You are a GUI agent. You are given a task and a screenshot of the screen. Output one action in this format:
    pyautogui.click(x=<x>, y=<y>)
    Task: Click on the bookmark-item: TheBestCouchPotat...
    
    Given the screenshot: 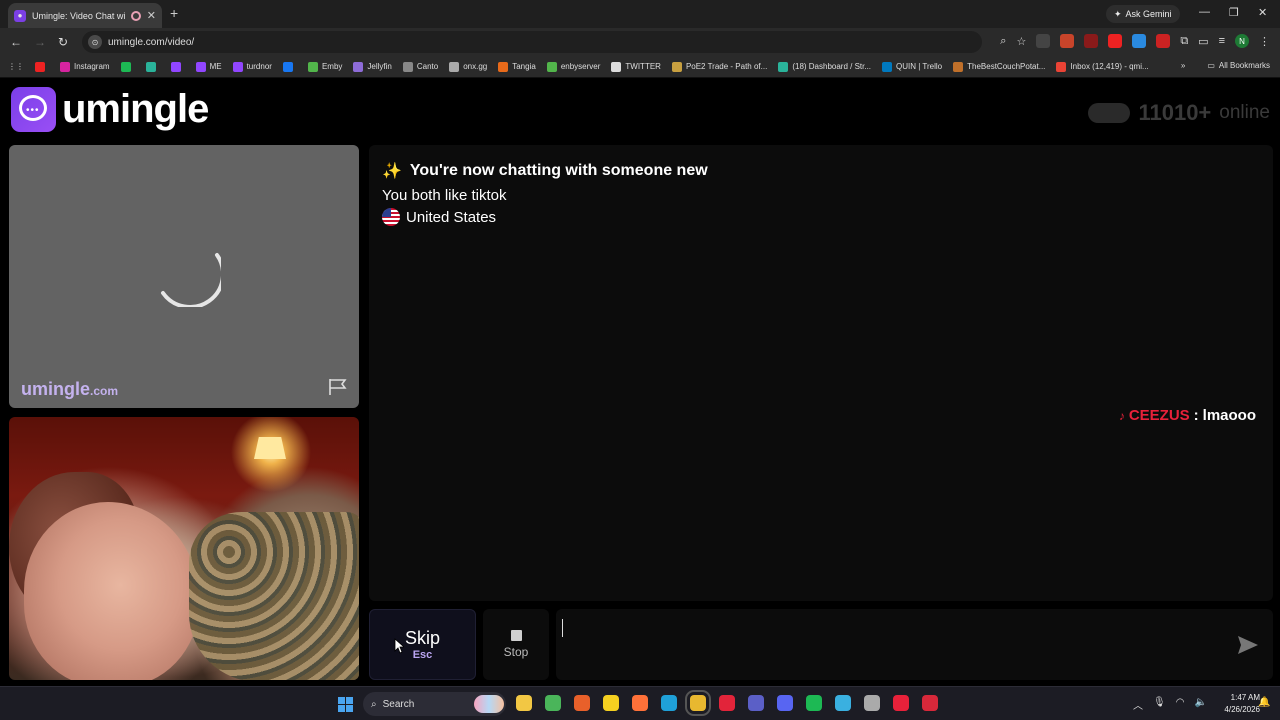 What is the action you would take?
    pyautogui.click(x=999, y=66)
    